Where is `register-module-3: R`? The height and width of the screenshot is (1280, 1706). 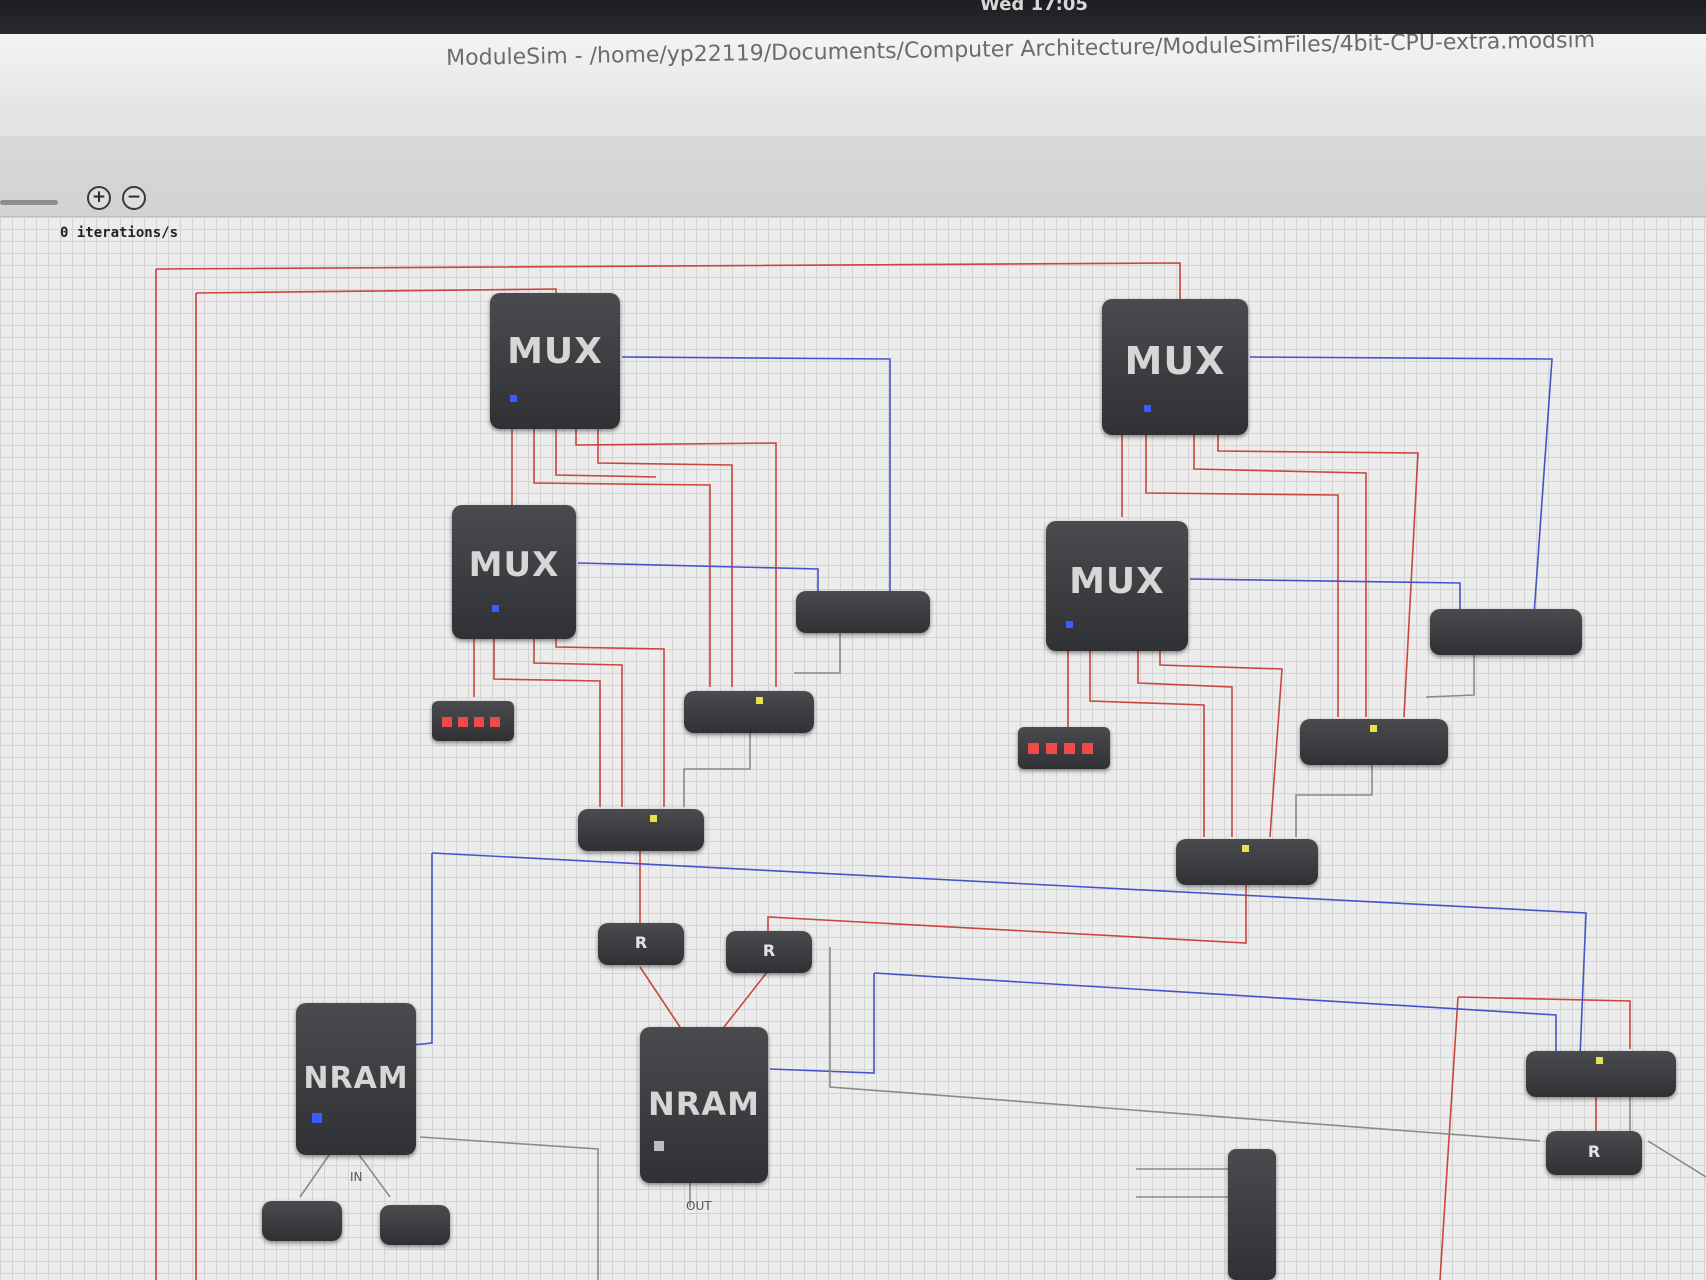
register-module-3: R is located at coordinates (1594, 1153).